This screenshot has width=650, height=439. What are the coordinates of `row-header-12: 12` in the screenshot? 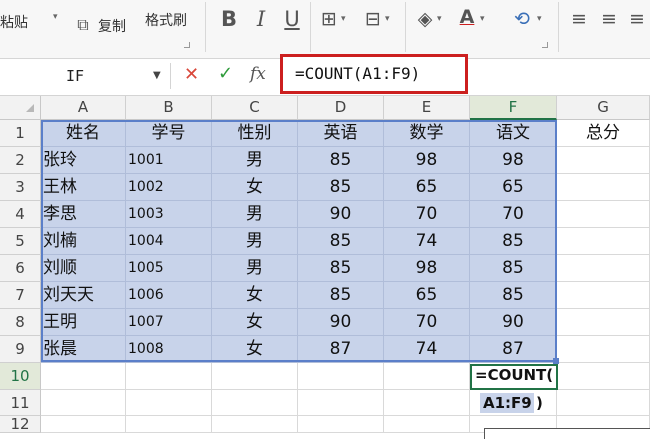 It's located at (20, 424).